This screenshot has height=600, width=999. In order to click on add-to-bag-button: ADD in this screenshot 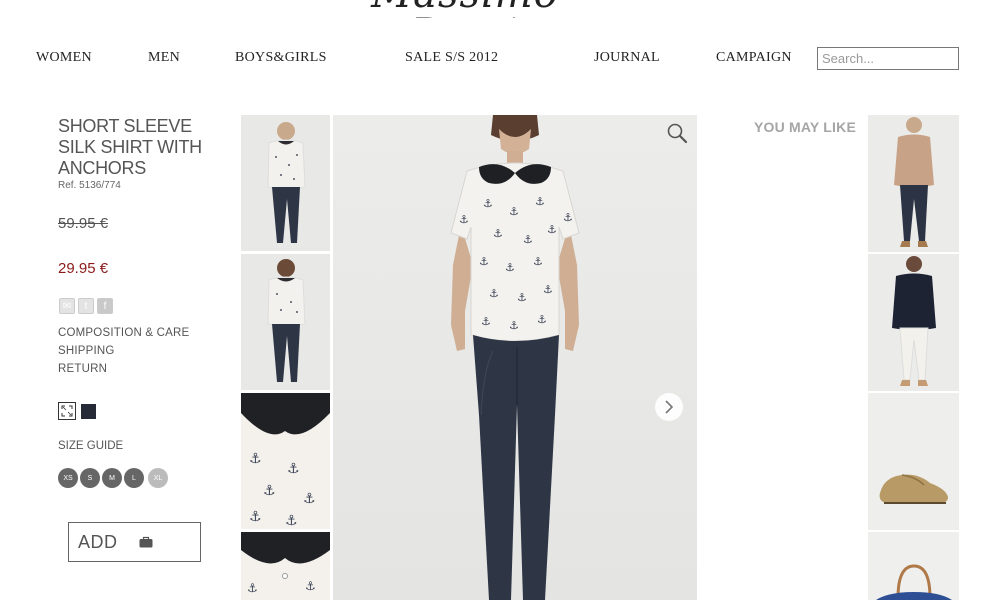, I will do `click(134, 542)`.